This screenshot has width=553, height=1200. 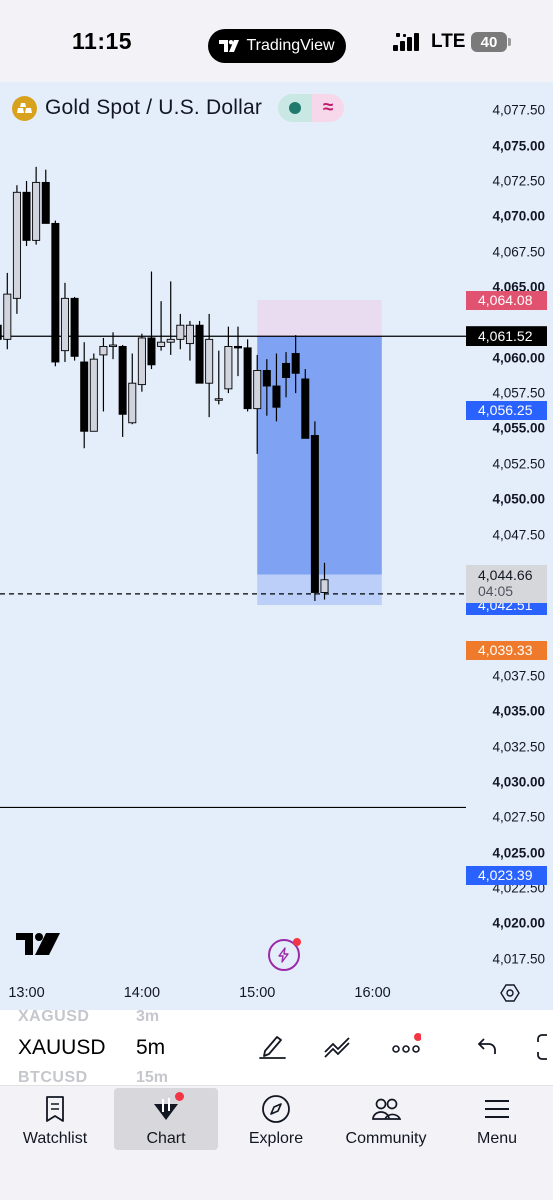 I want to click on bottom-tab-bar: Watchlist Chart Explore Community Menu, so click(x=276, y=1142).